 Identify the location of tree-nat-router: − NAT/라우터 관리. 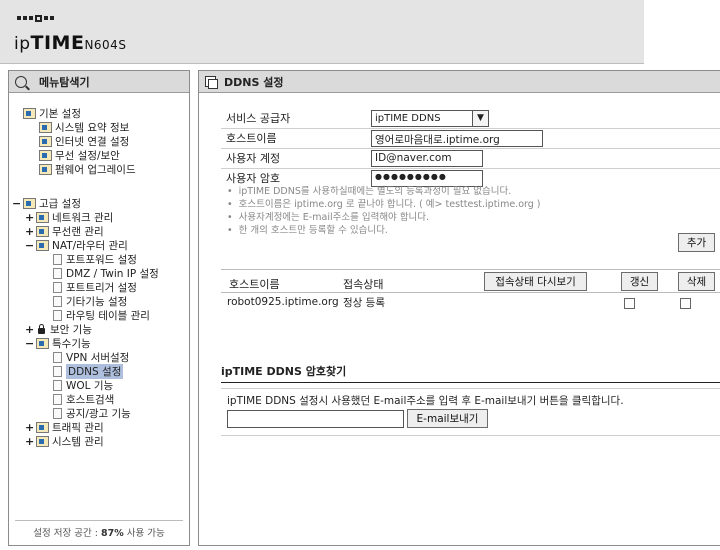
(76, 245).